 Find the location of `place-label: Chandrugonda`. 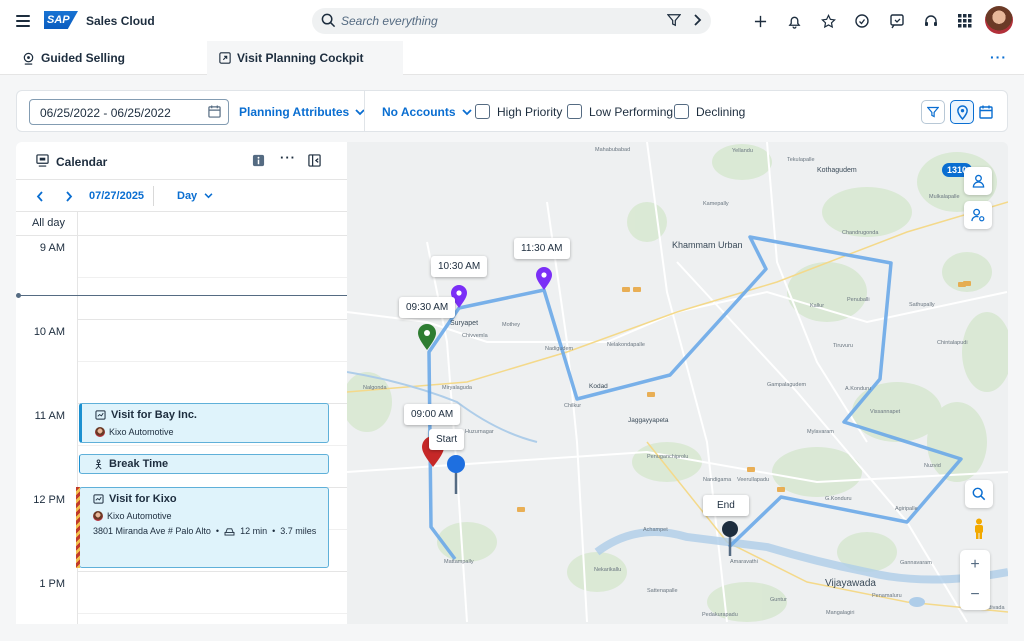

place-label: Chandrugonda is located at coordinates (860, 233).